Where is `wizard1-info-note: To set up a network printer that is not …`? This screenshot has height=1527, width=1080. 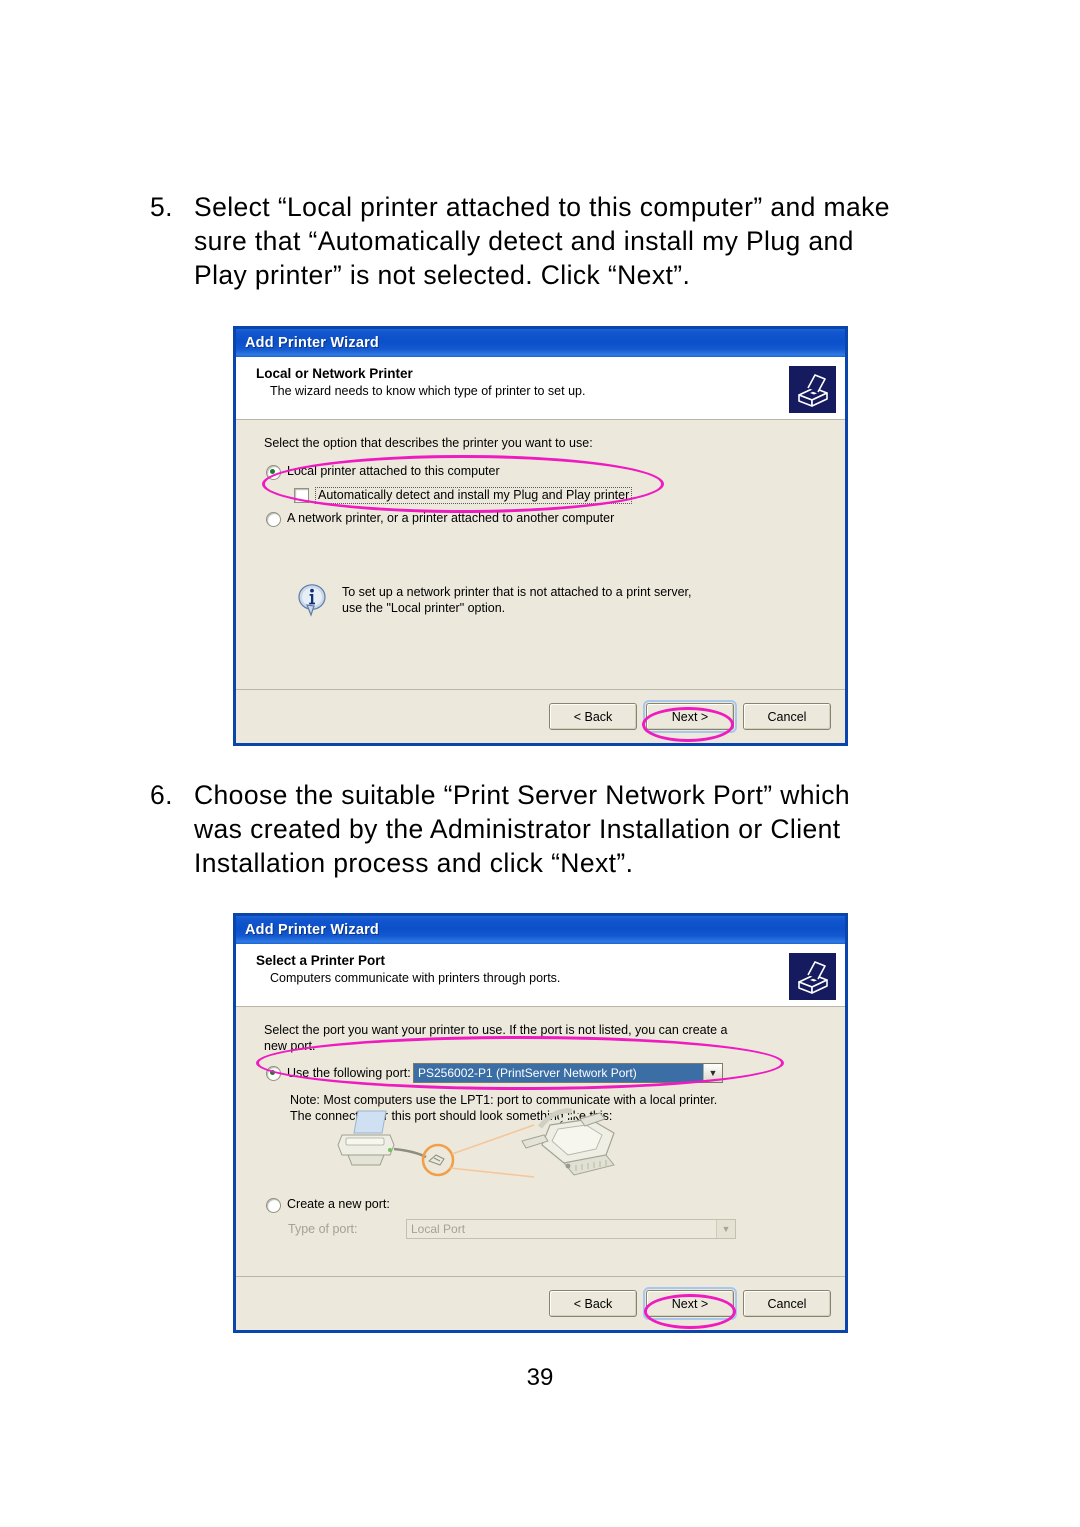
wizard1-info-note: To set up a network printer that is not … is located at coordinates (495, 600).